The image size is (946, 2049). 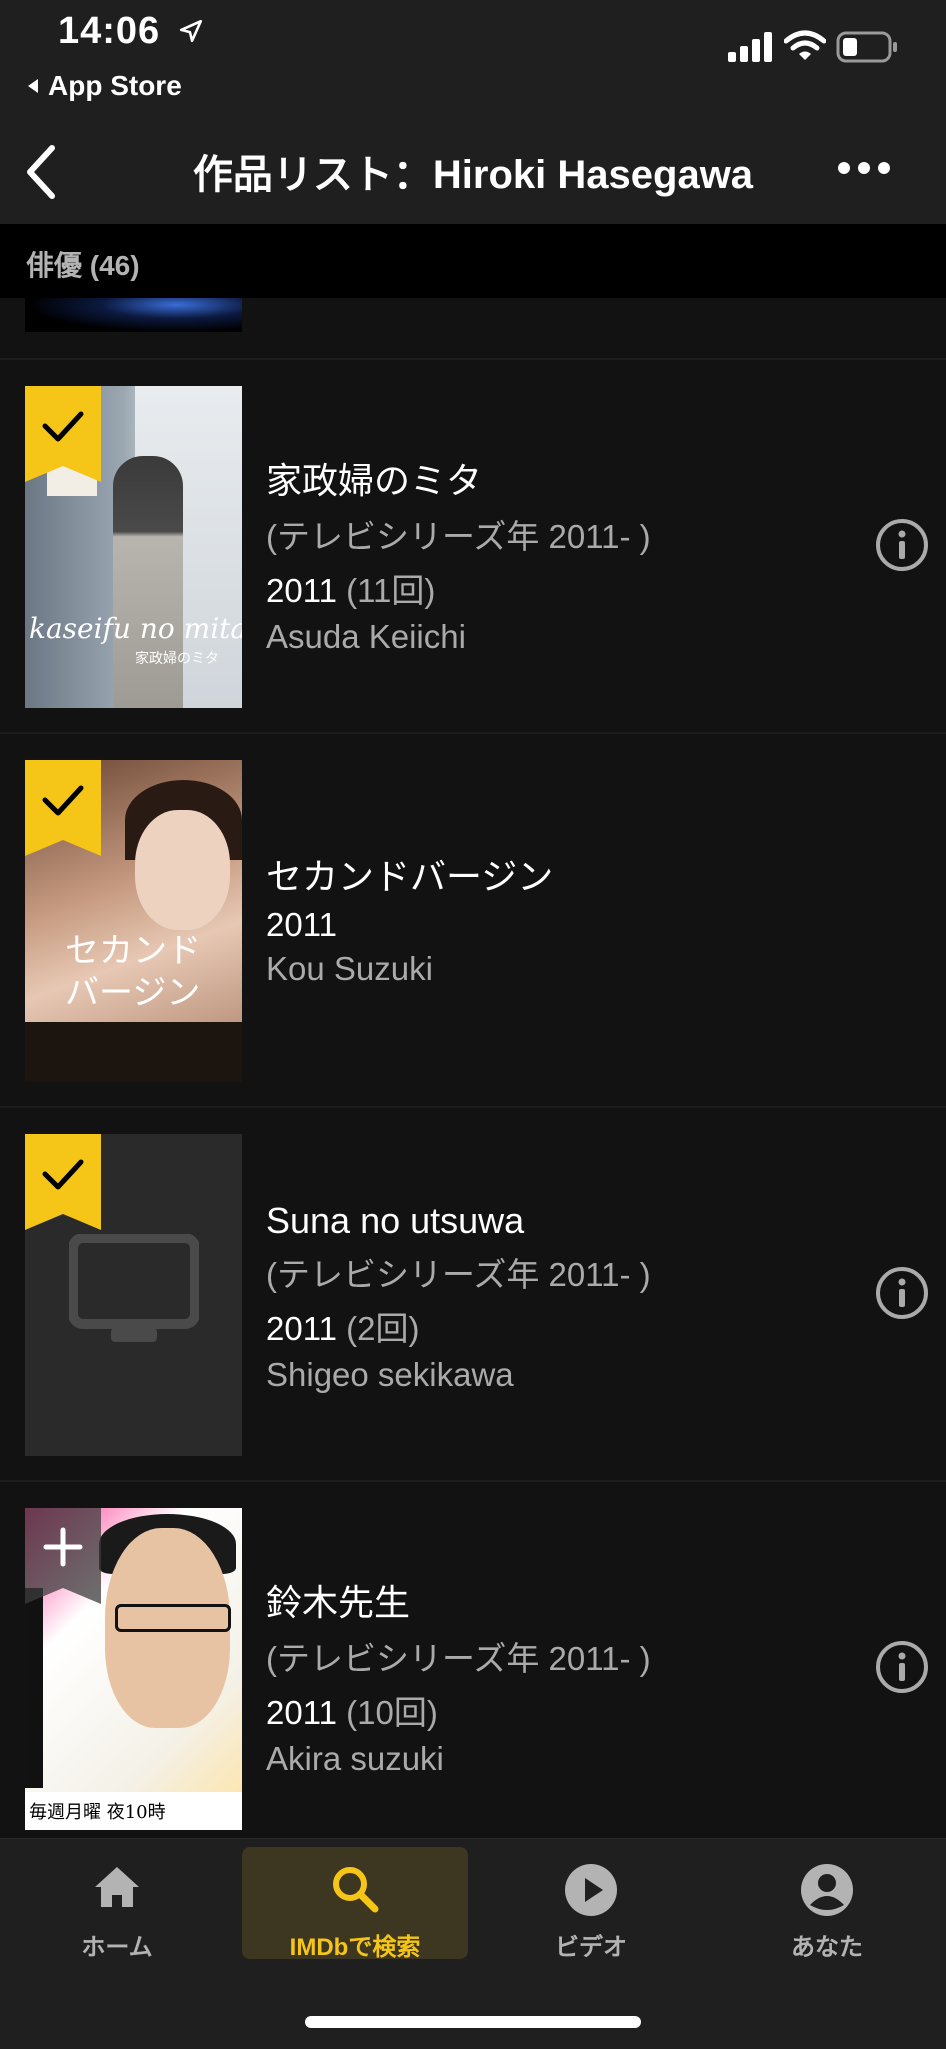 I want to click on search-icon, so click(x=356, y=1890).